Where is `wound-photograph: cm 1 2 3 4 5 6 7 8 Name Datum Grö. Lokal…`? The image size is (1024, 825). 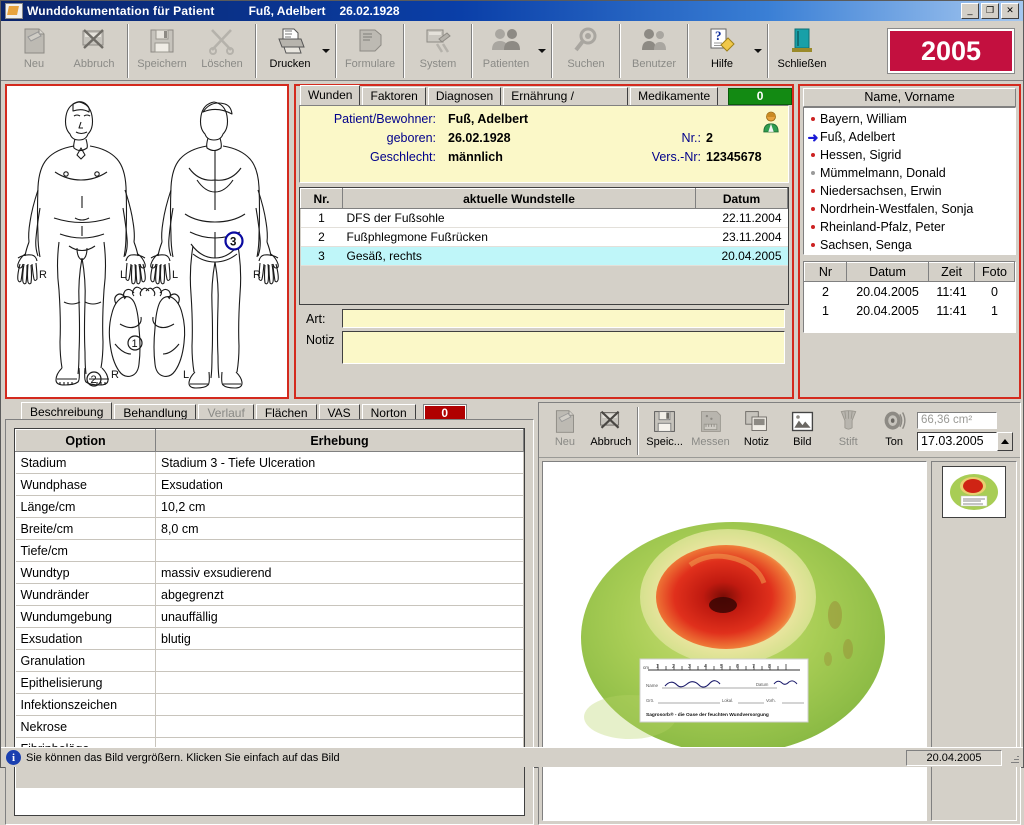
wound-photograph: cm 1 2 3 4 5 6 7 8 Name Datum Grö. Lokal… is located at coordinates (734, 641).